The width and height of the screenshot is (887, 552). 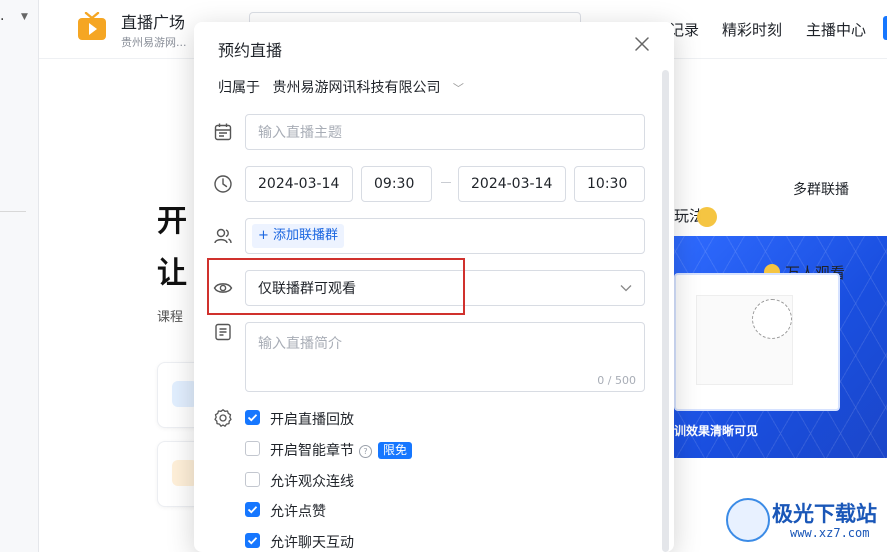 What do you see at coordinates (312, 420) in the screenshot?
I see `option-label: 开启直播回放` at bounding box center [312, 420].